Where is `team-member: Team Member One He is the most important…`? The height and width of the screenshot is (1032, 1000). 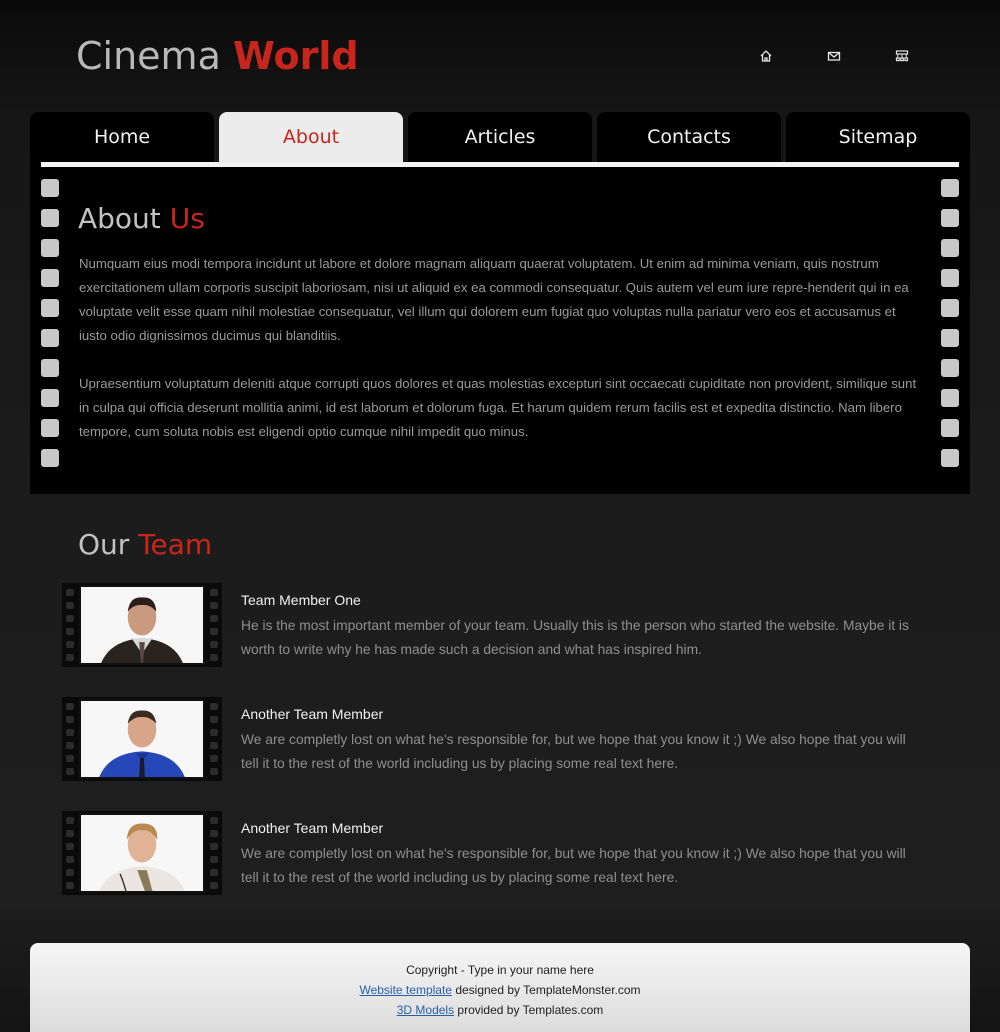
team-member: Team Member One He is the most important… is located at coordinates (492, 625).